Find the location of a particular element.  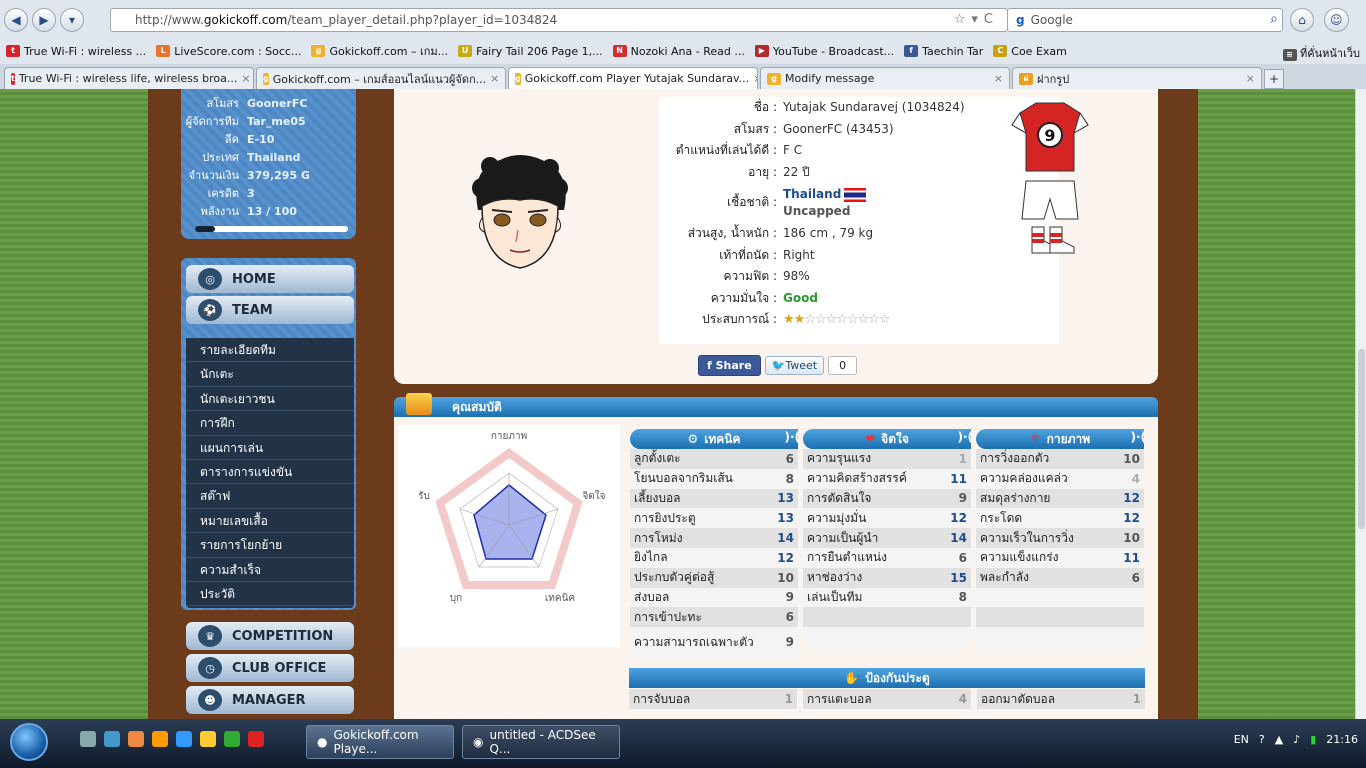

attribute-row: ความเป็นผู้นำ 14 is located at coordinates (887, 538).